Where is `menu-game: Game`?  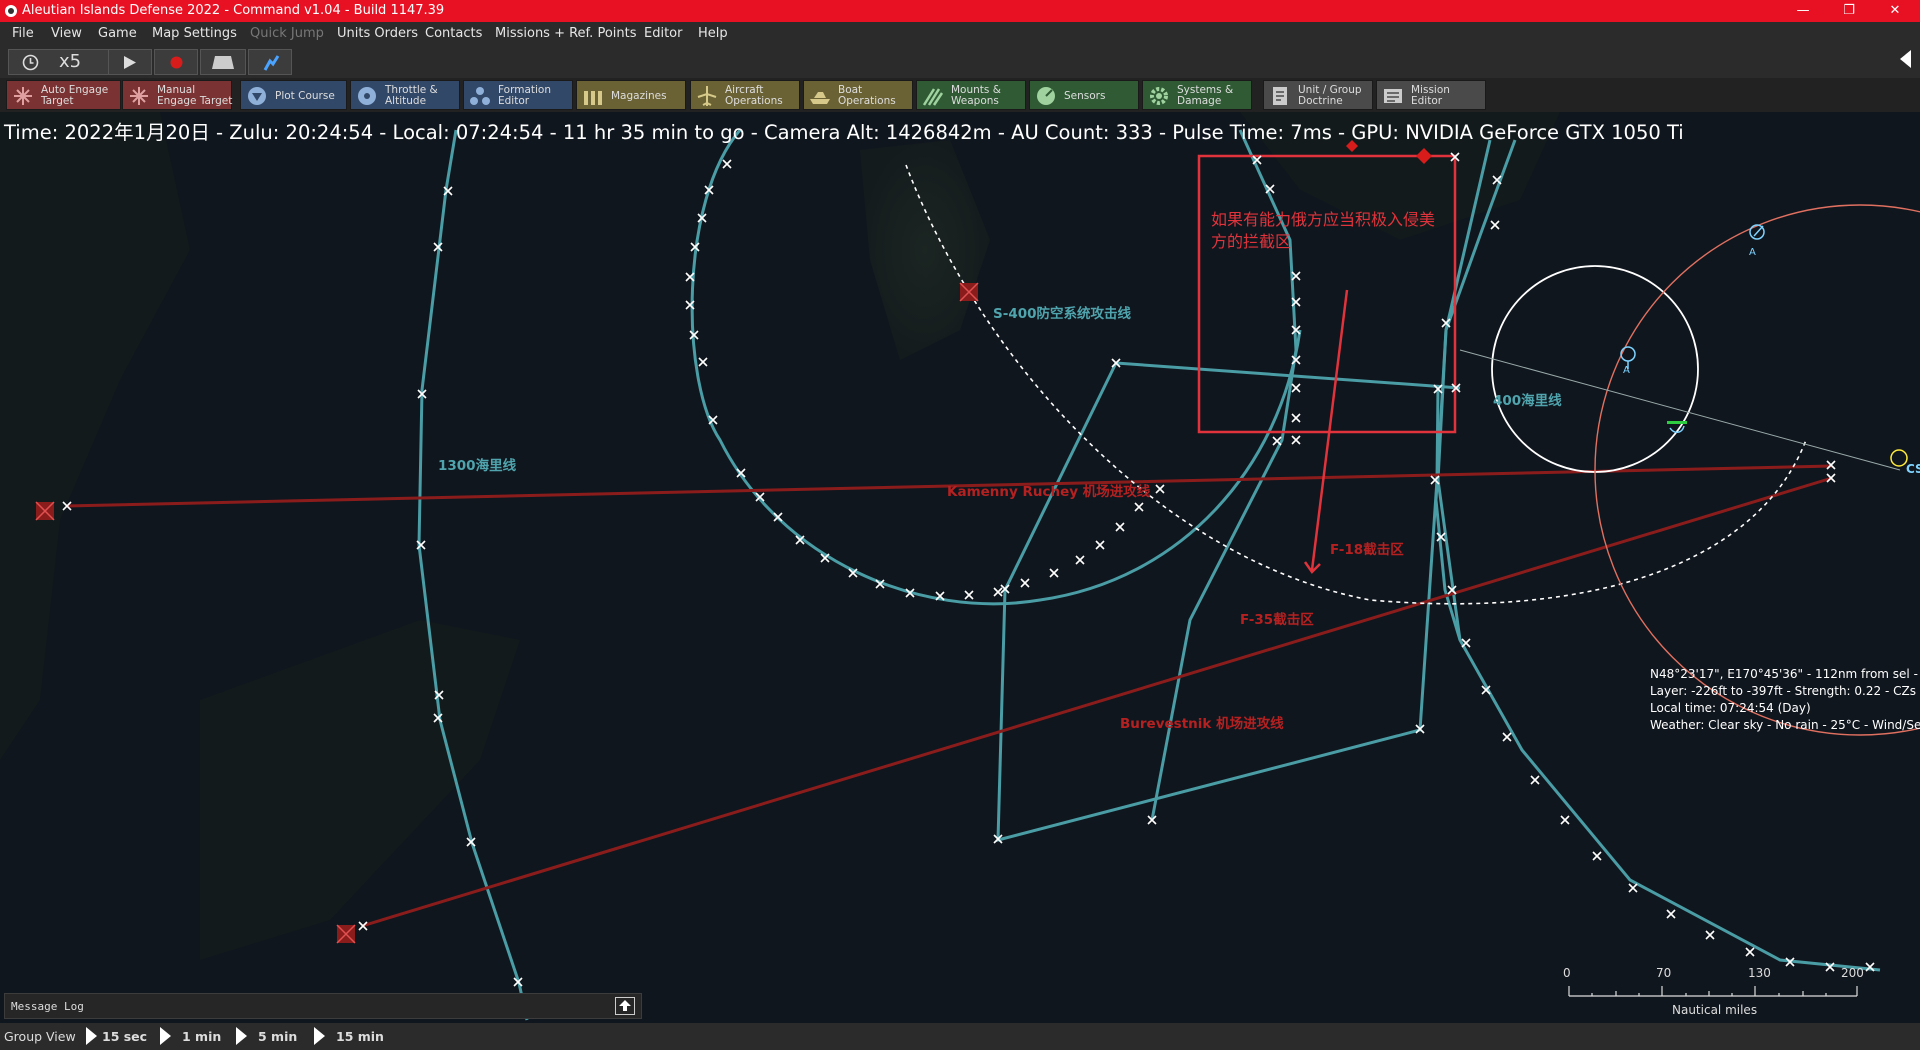 menu-game: Game is located at coordinates (117, 33).